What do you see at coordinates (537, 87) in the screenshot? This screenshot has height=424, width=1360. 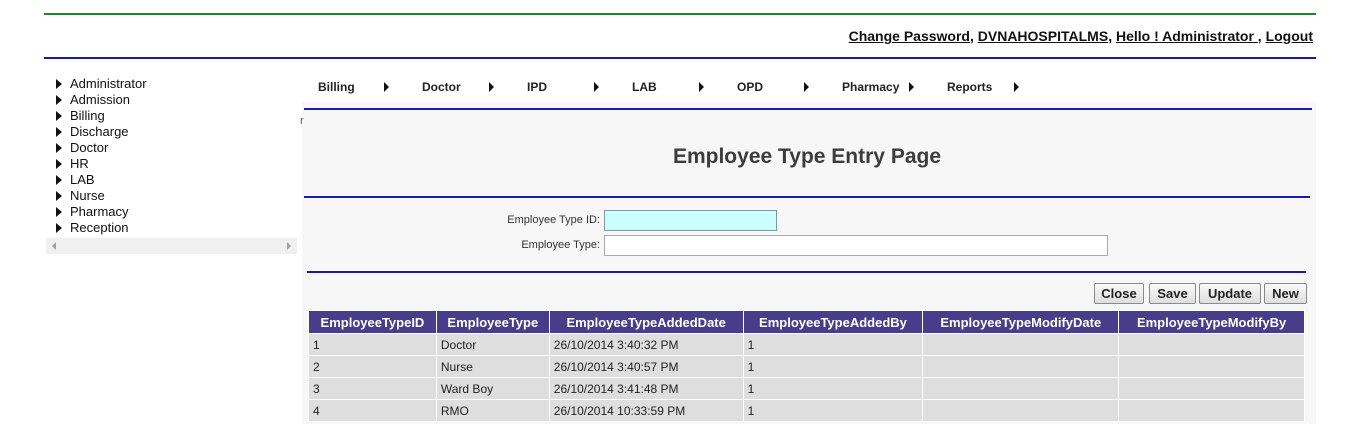 I see `menu-item-label: IPD` at bounding box center [537, 87].